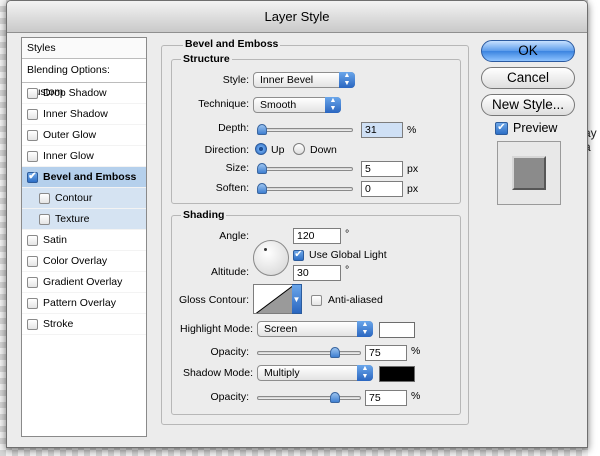 Image resolution: width=600 pixels, height=456 pixels. I want to click on cancel-button: Cancel, so click(528, 78).